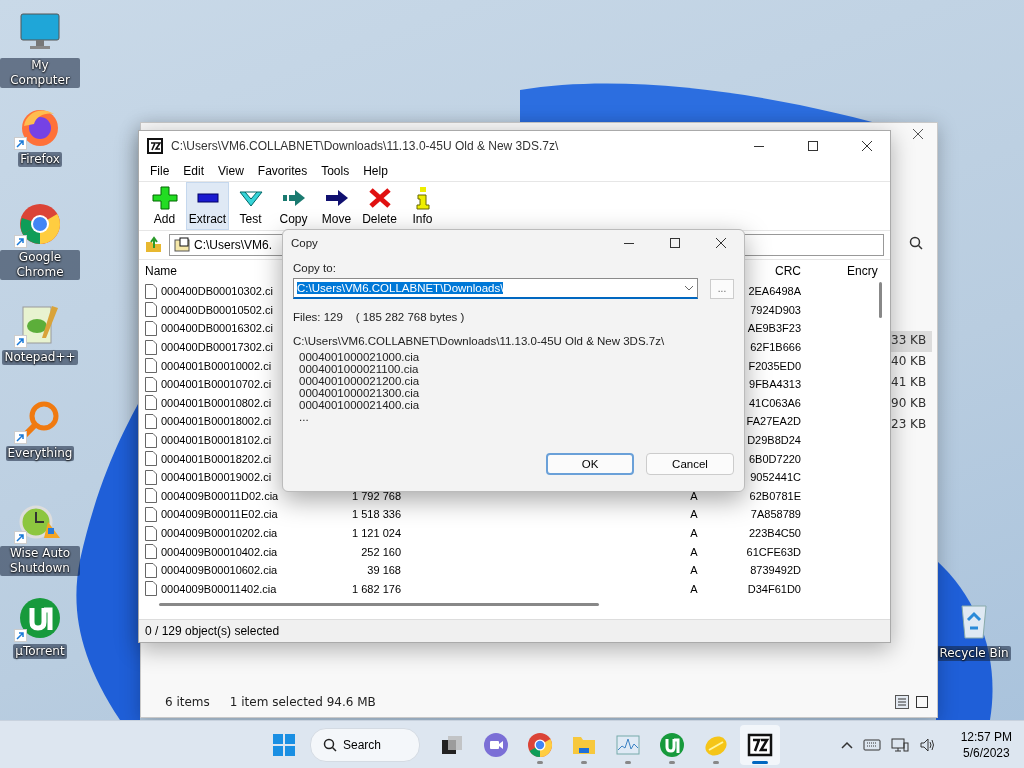  I want to click on file-name: 0004001B00018102.ci, so click(216, 440).